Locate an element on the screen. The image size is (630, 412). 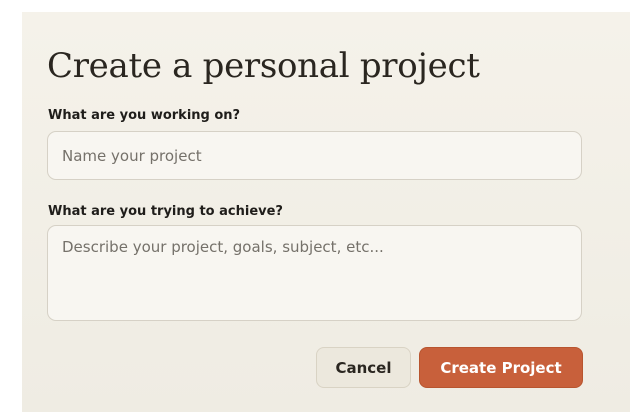
project-name-label: What are you working on? is located at coordinates (144, 115).